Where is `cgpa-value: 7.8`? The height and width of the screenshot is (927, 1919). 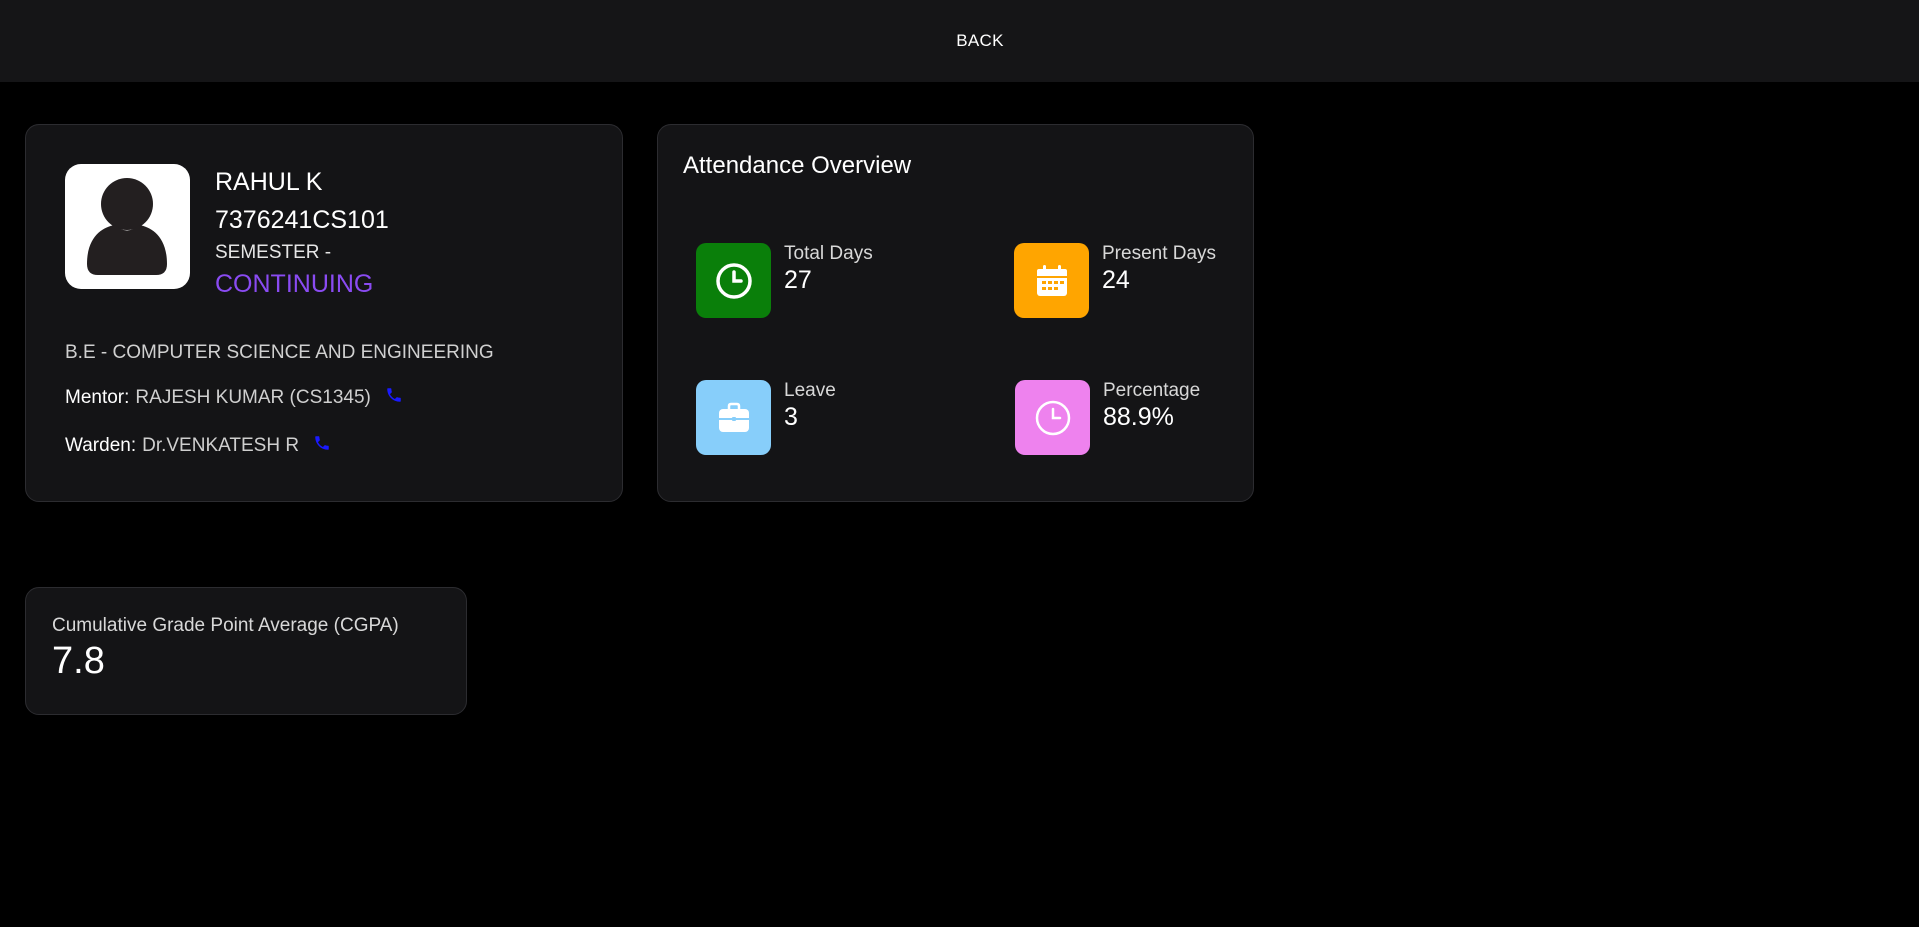 cgpa-value: 7.8 is located at coordinates (78, 661).